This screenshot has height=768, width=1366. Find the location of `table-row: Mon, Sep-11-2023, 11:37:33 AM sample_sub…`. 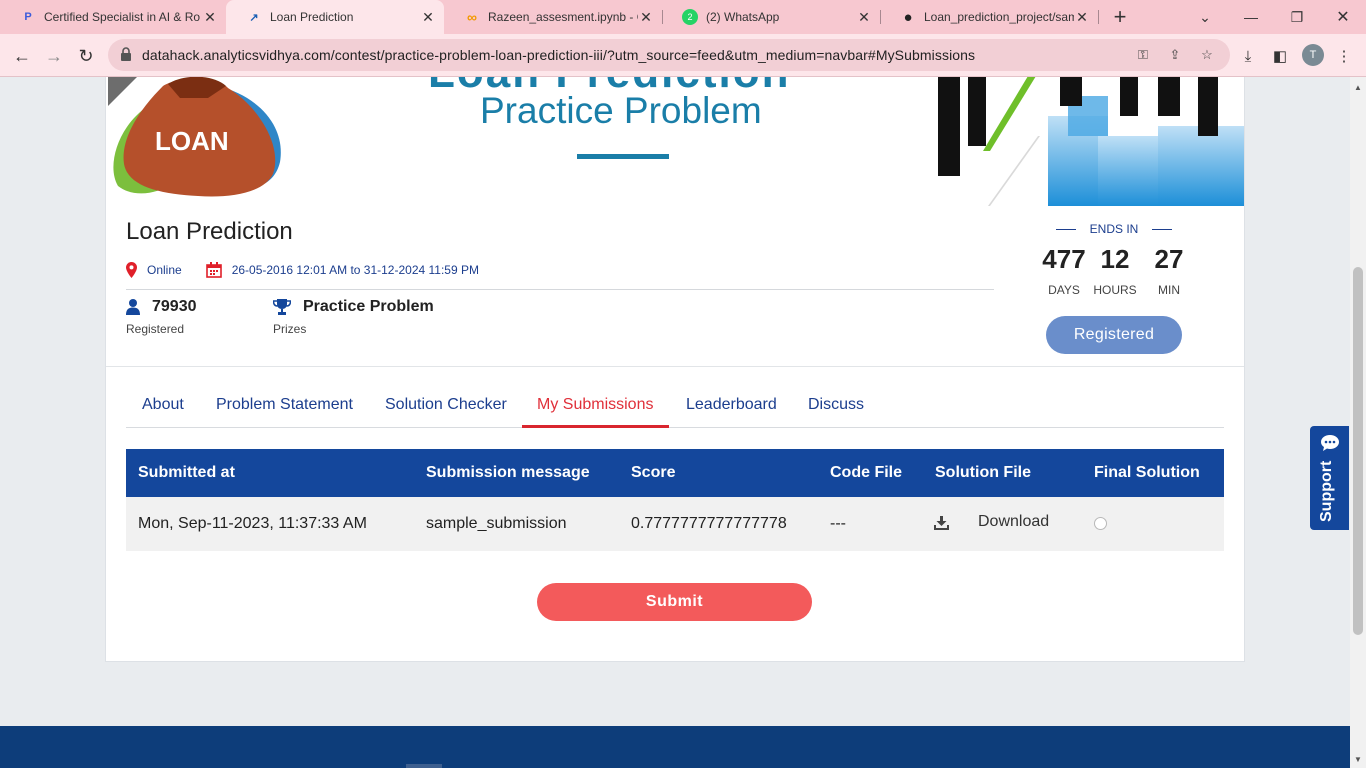

table-row: Mon, Sep-11-2023, 11:37:33 AM sample_sub… is located at coordinates (675, 524).